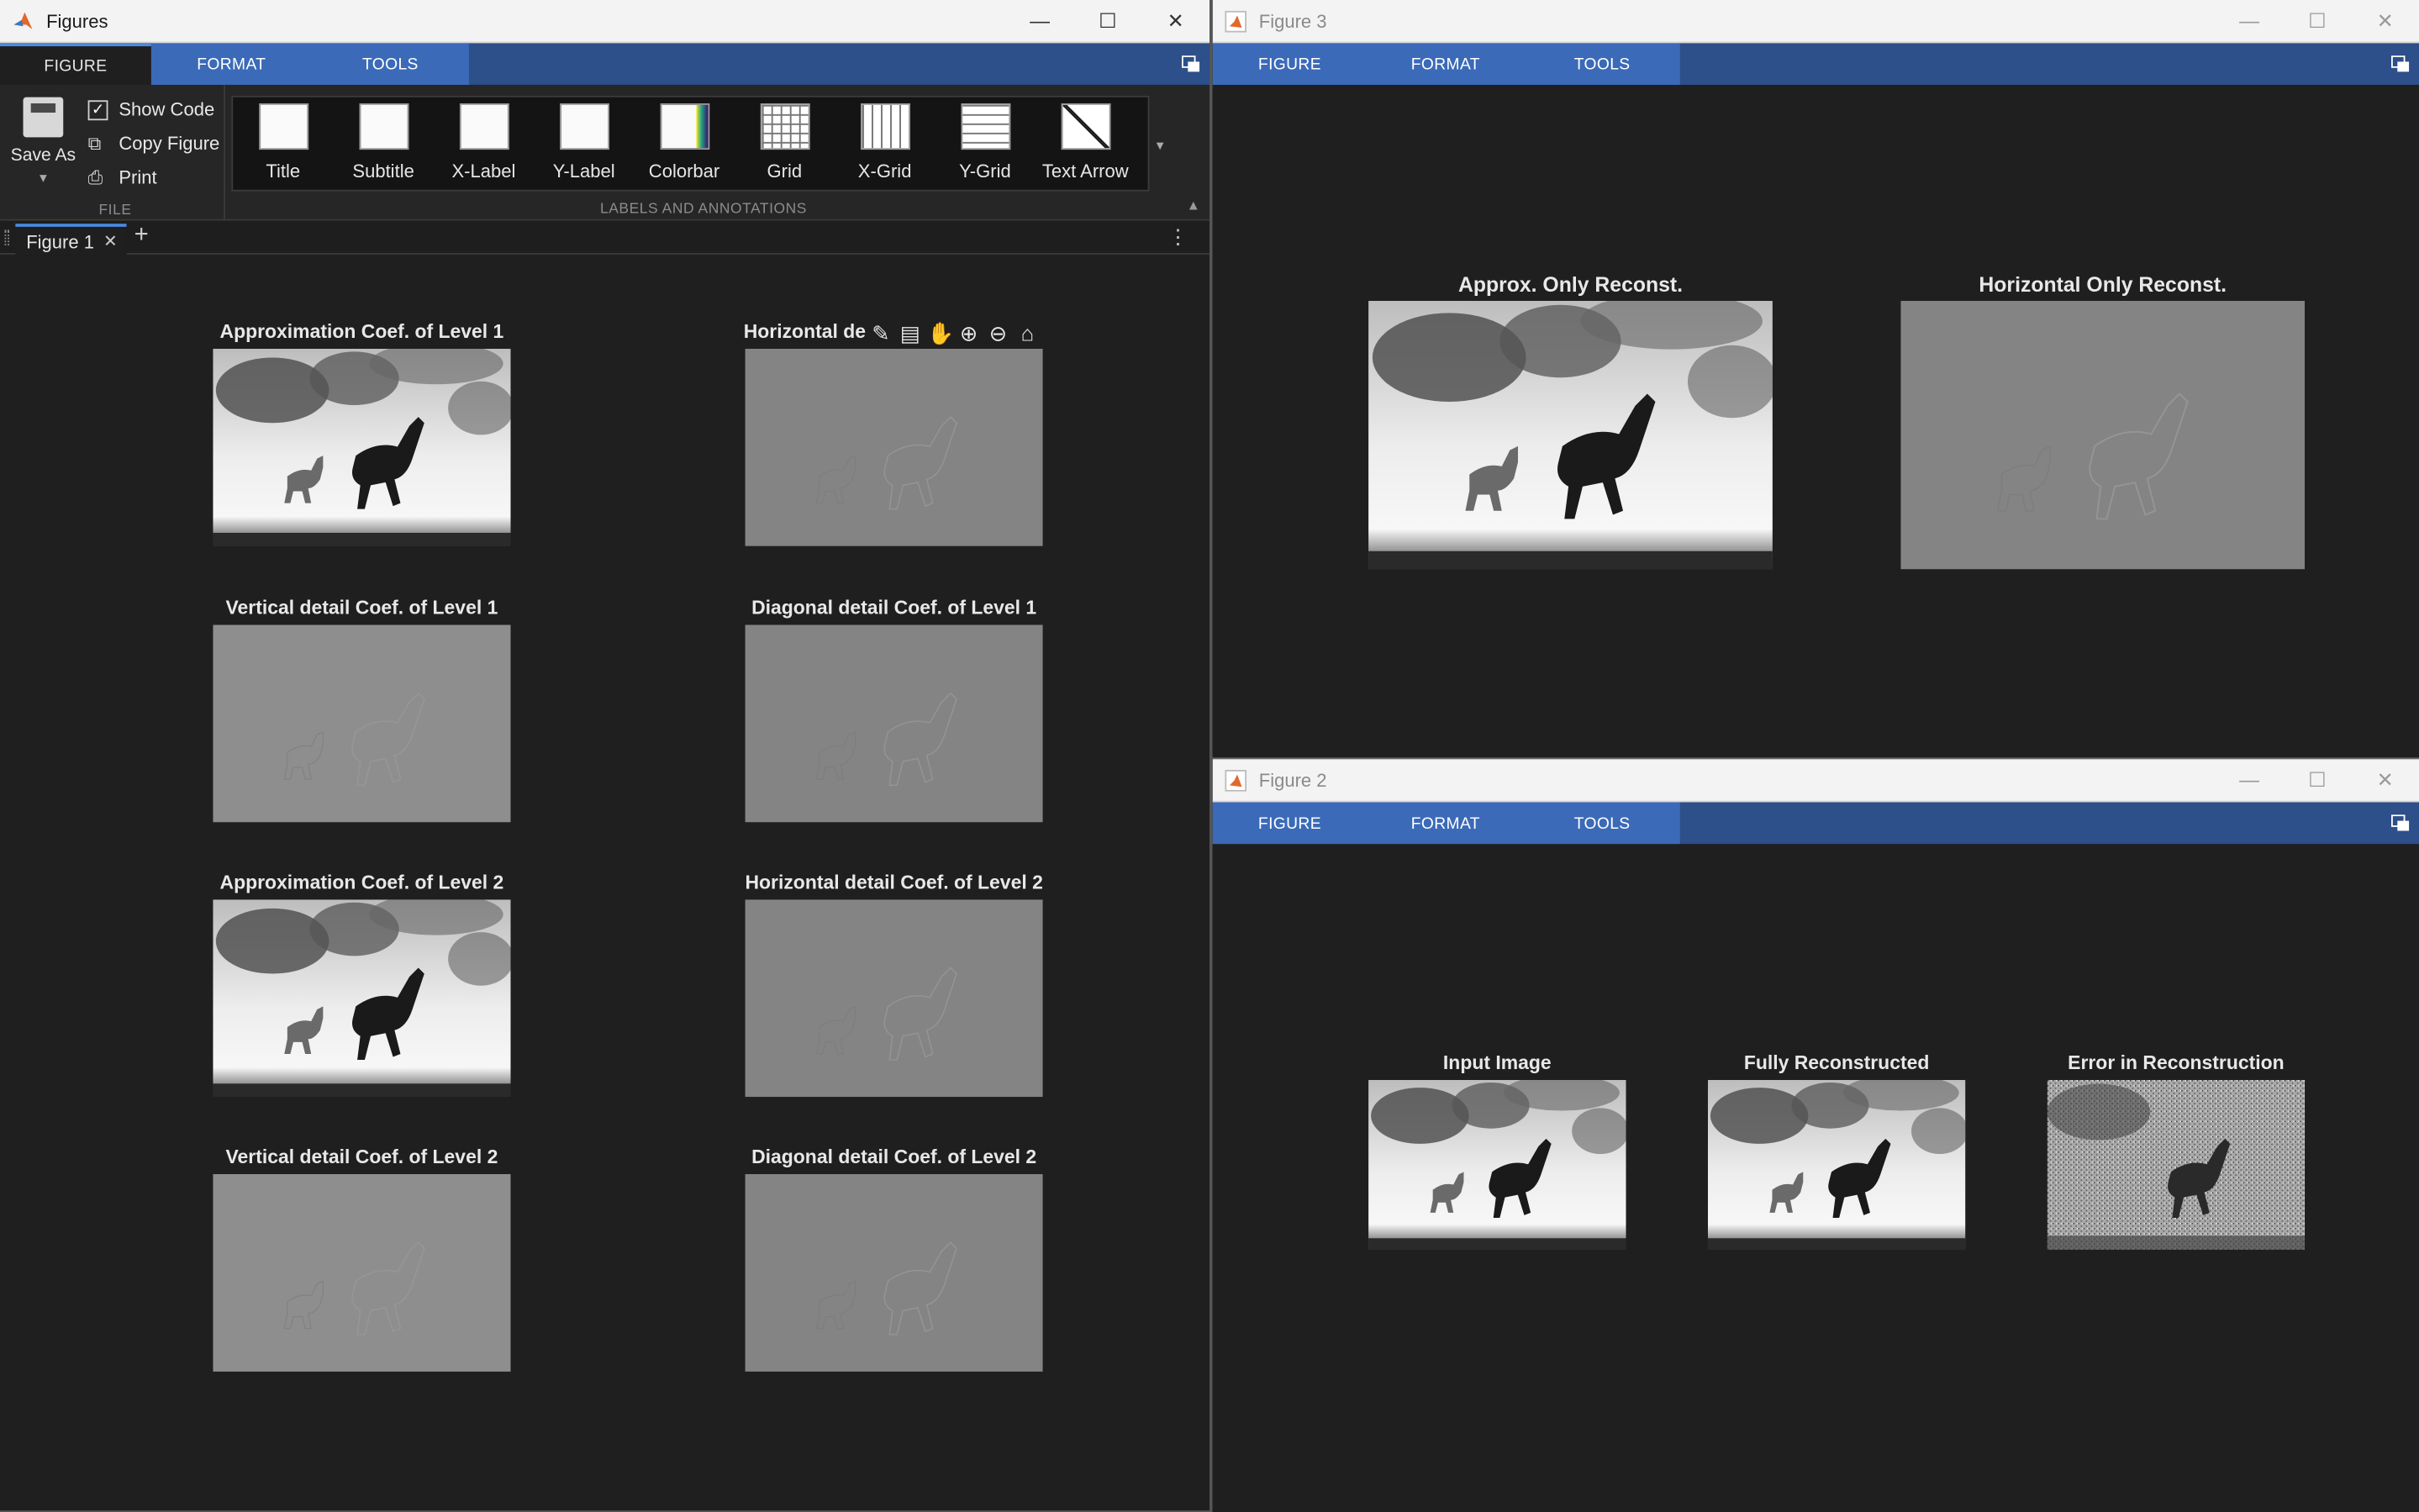  I want to click on save-as-label: Save As, so click(43, 156).